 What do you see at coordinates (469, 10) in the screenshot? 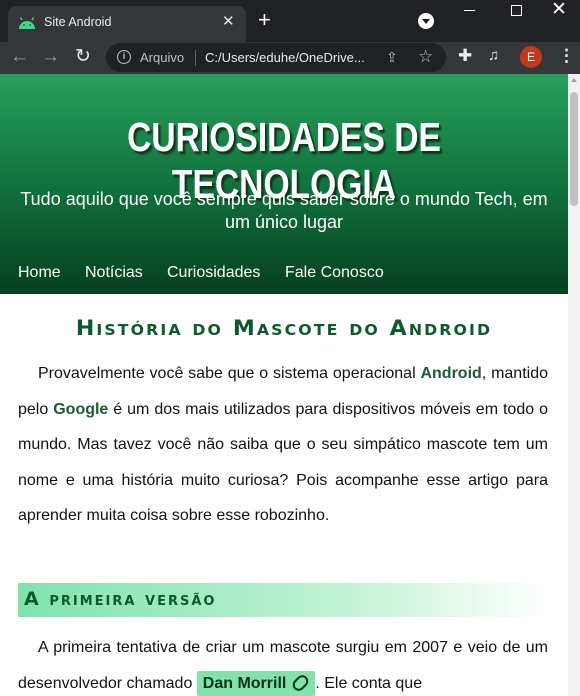
I see `minimize-icon` at bounding box center [469, 10].